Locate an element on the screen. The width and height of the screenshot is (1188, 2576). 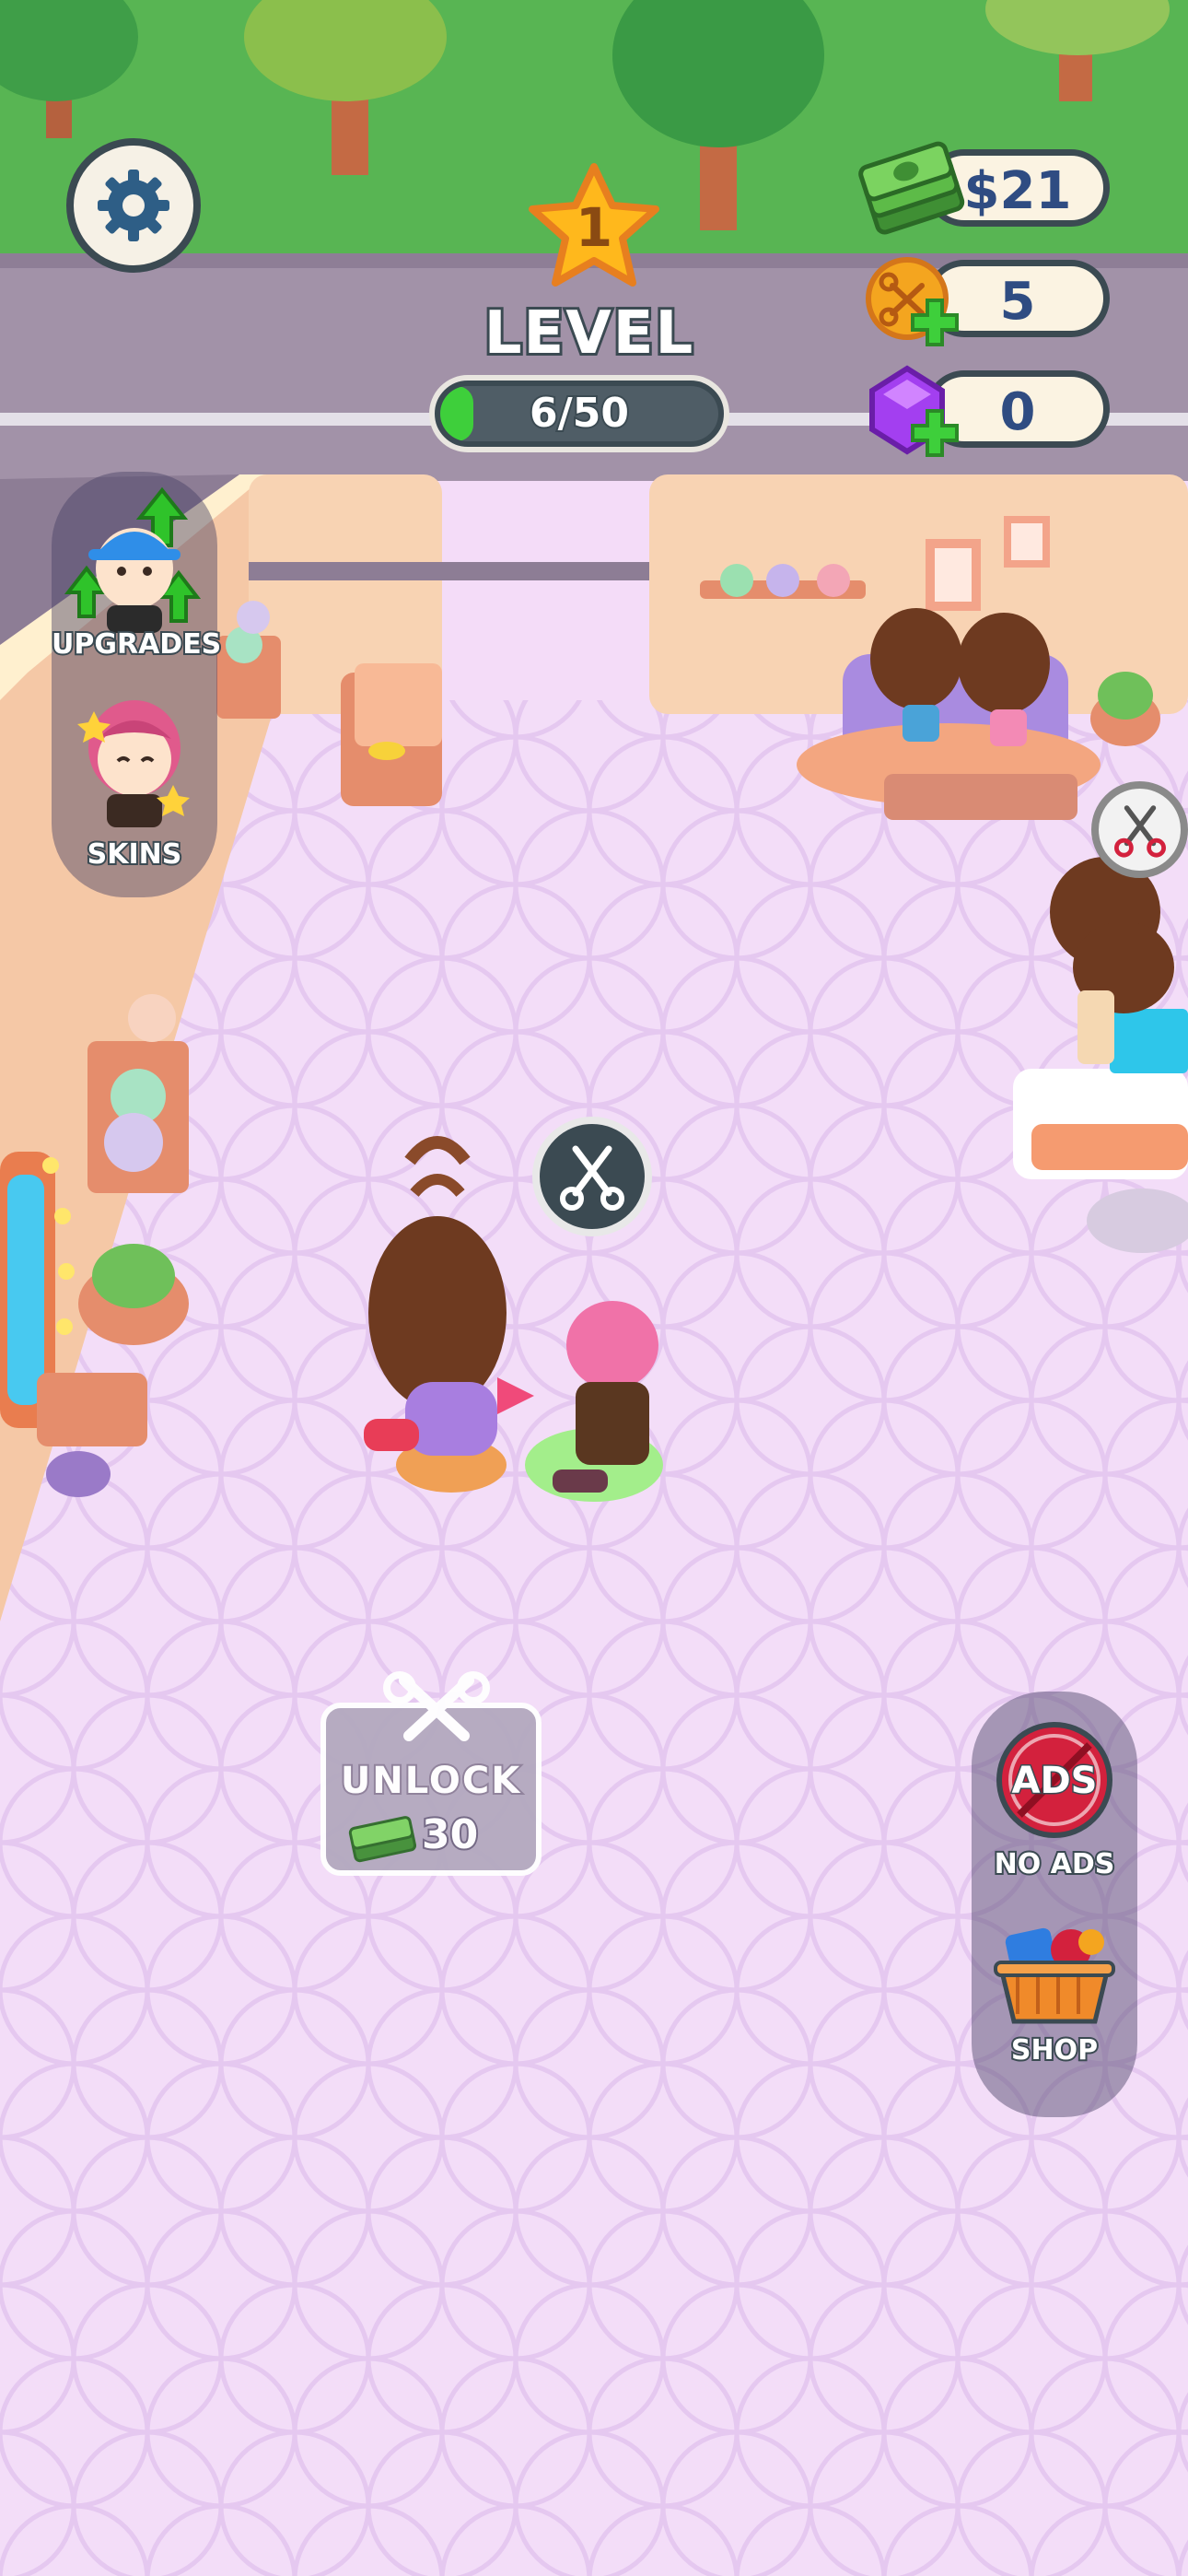
skins-label: SKINS is located at coordinates (135, 854).